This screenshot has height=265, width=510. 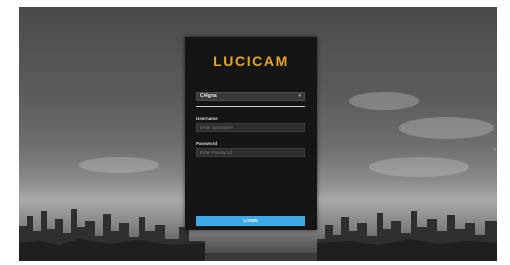 I want to click on login-button: LOGIN, so click(x=250, y=221).